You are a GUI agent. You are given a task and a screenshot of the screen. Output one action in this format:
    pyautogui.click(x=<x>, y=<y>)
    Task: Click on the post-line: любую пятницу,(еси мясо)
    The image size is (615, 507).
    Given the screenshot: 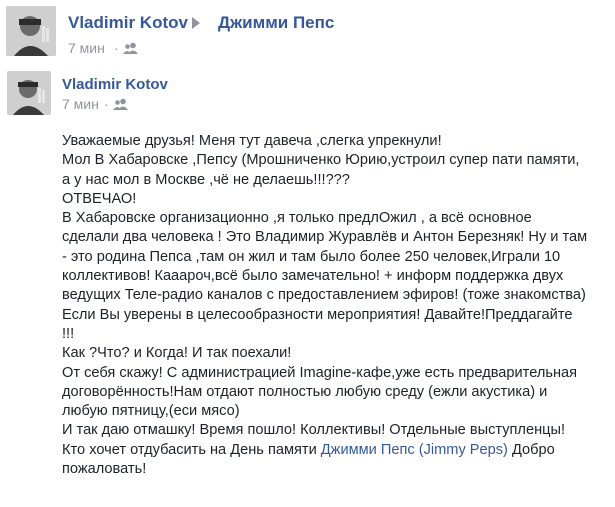 What is the action you would take?
    pyautogui.click(x=151, y=411)
    